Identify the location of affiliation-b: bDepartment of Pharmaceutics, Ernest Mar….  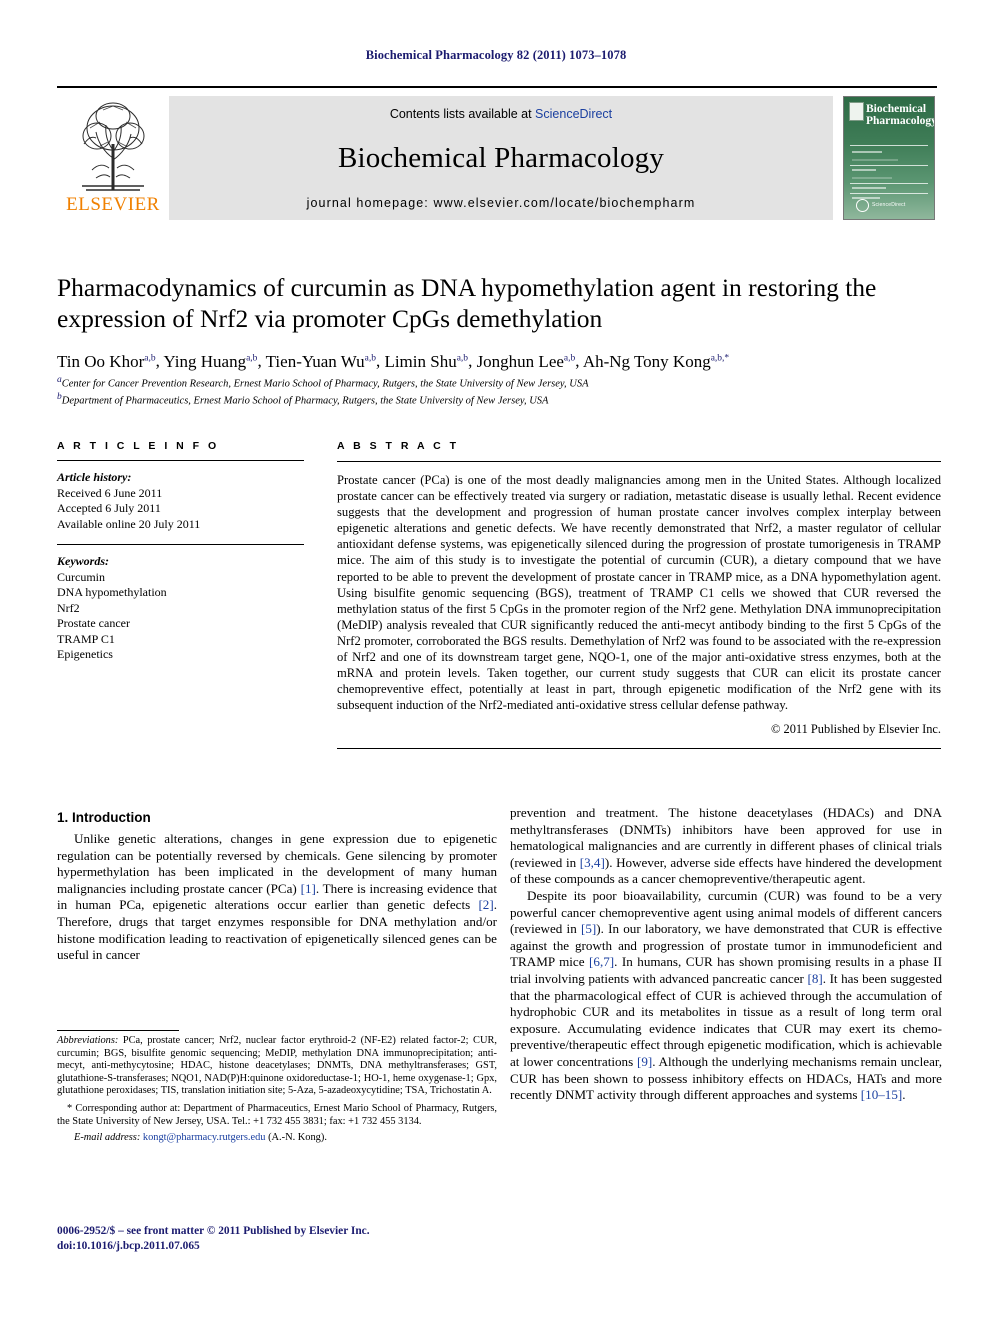
(303, 399).